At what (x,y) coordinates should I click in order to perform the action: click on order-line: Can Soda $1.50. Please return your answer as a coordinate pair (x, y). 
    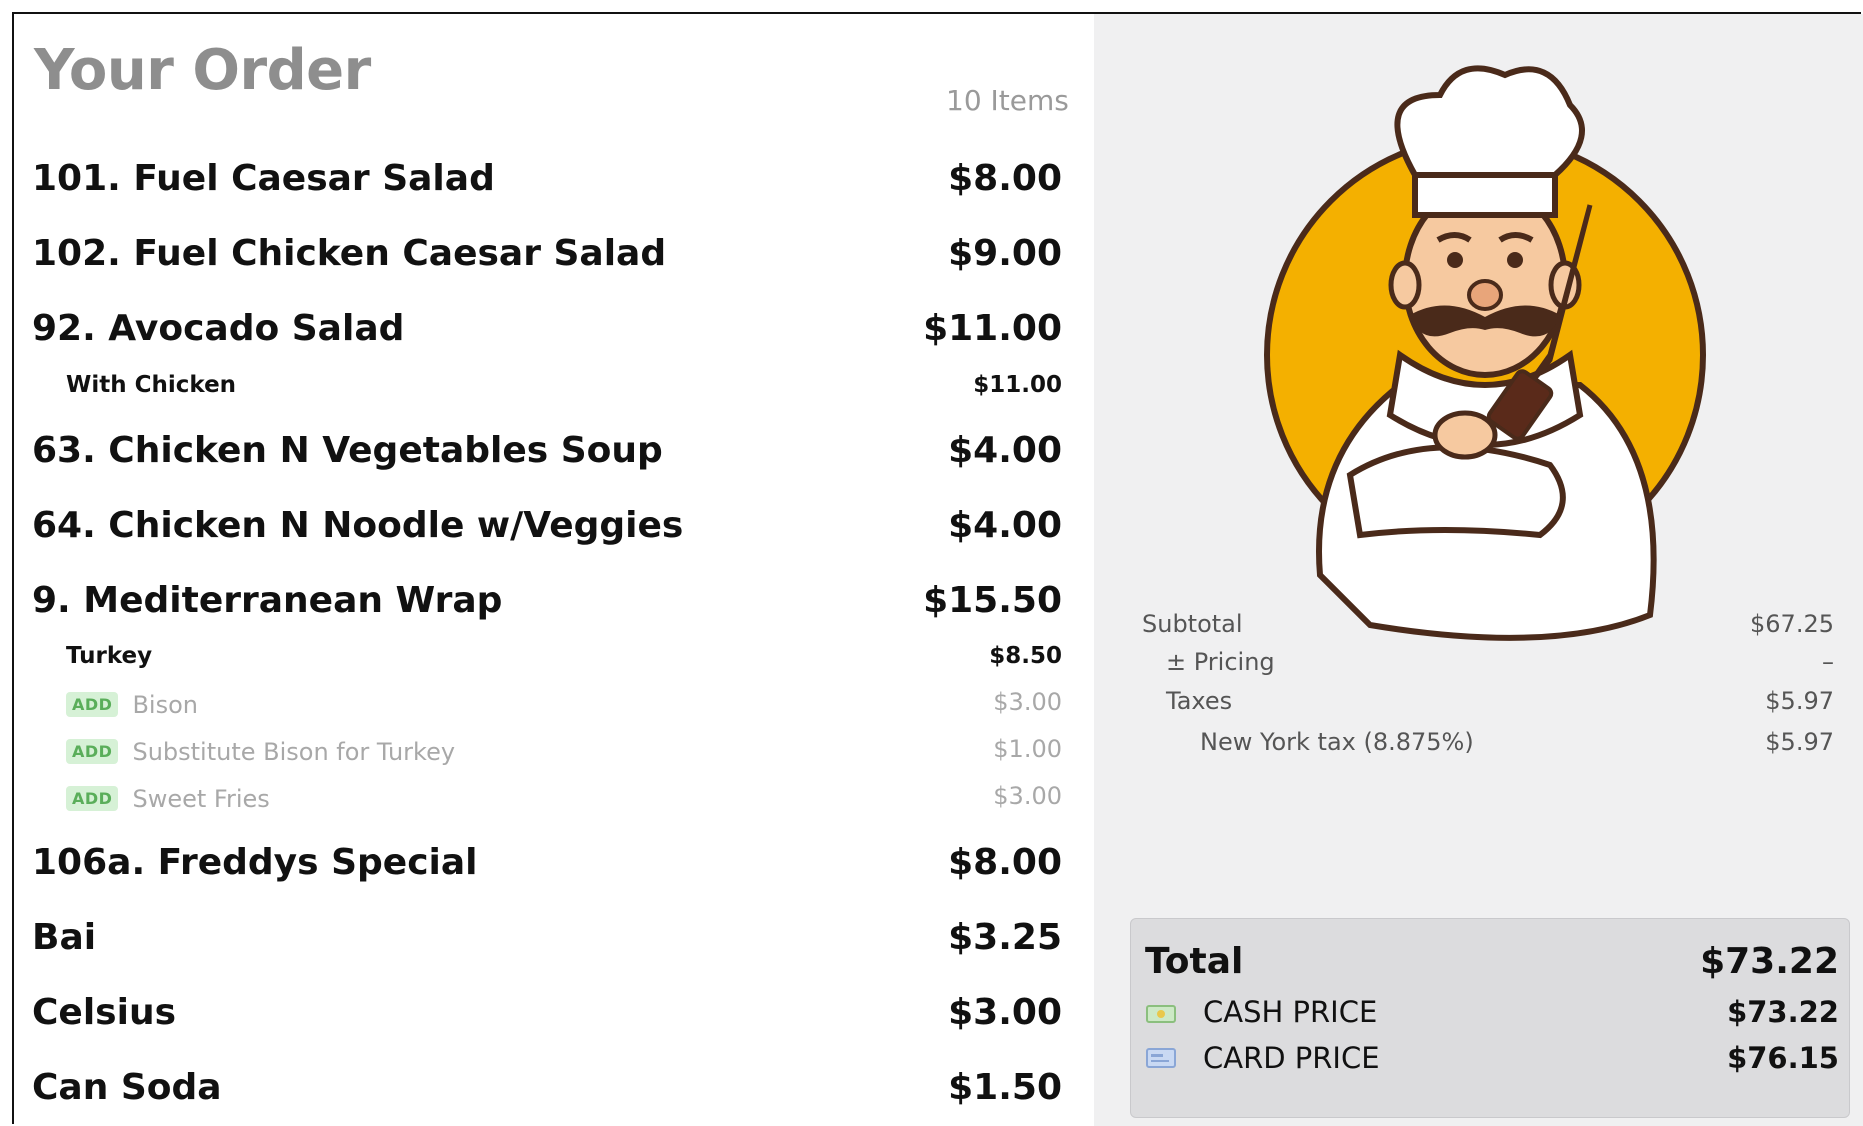
    Looking at the image, I should click on (547, 1087).